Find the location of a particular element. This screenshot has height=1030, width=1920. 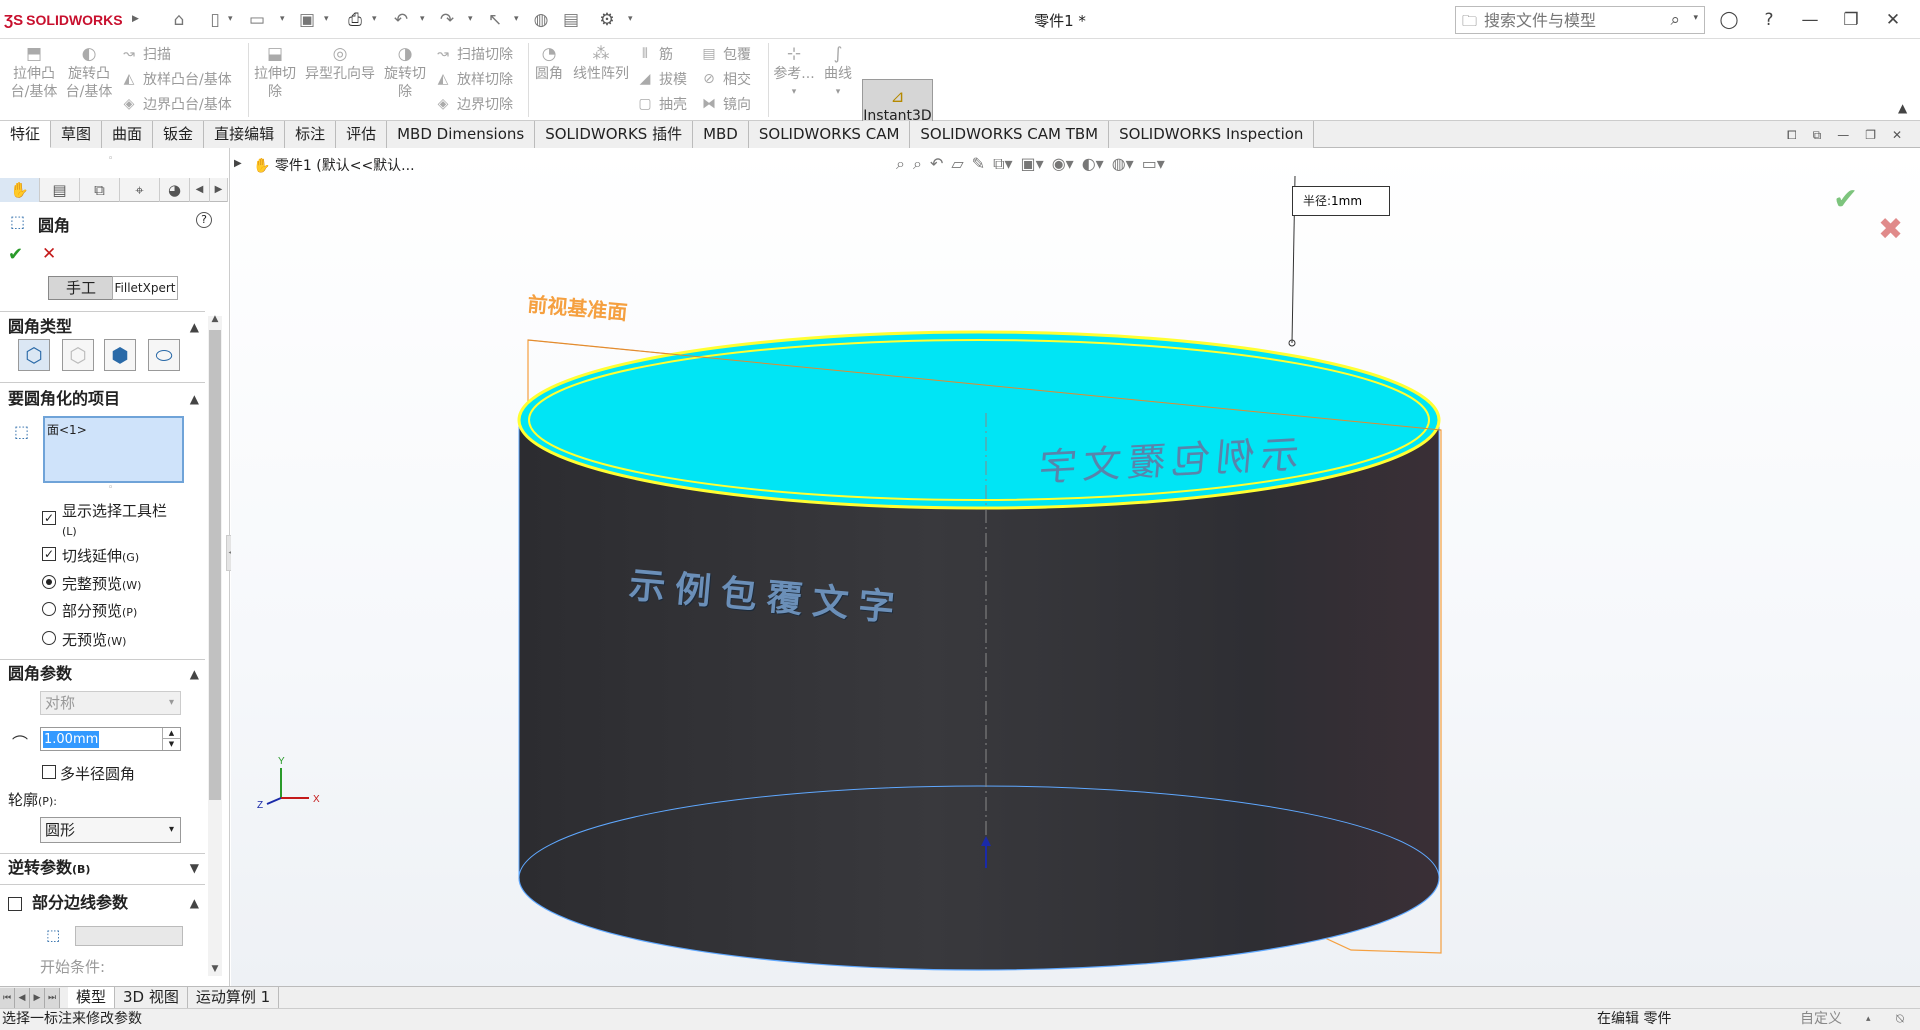

tab-12: SOLIDWORKS Inspection is located at coordinates (1212, 134).